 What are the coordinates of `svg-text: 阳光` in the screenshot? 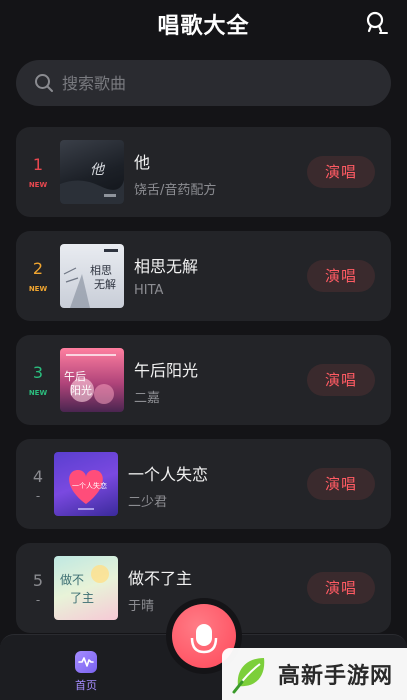 It's located at (81, 390).